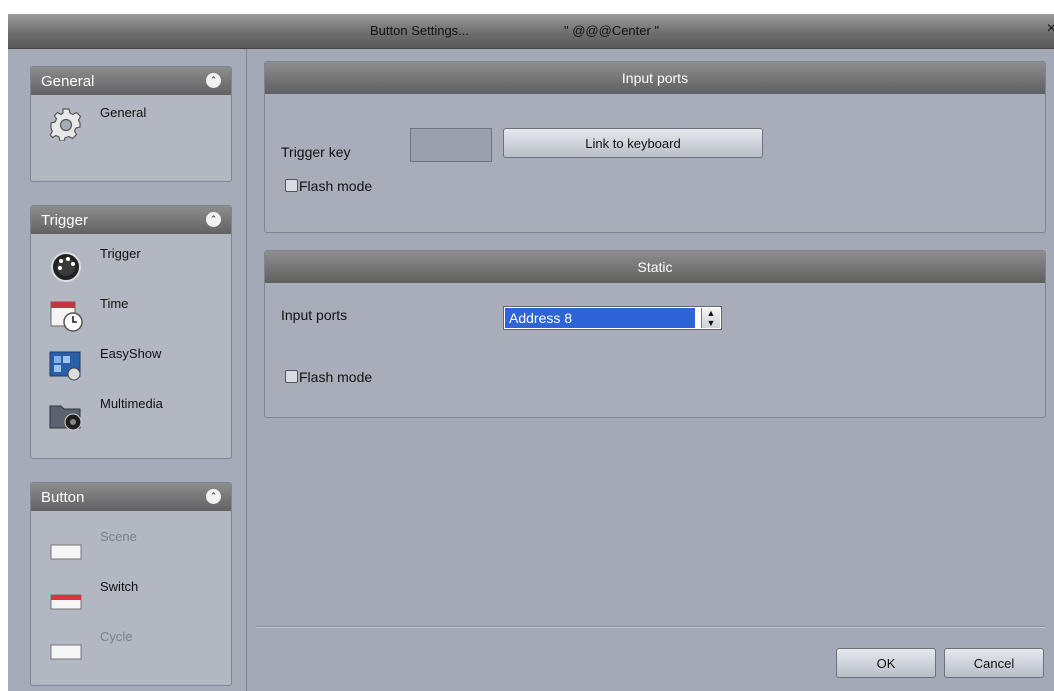  I want to click on cycle-button-icon, so click(66, 648).